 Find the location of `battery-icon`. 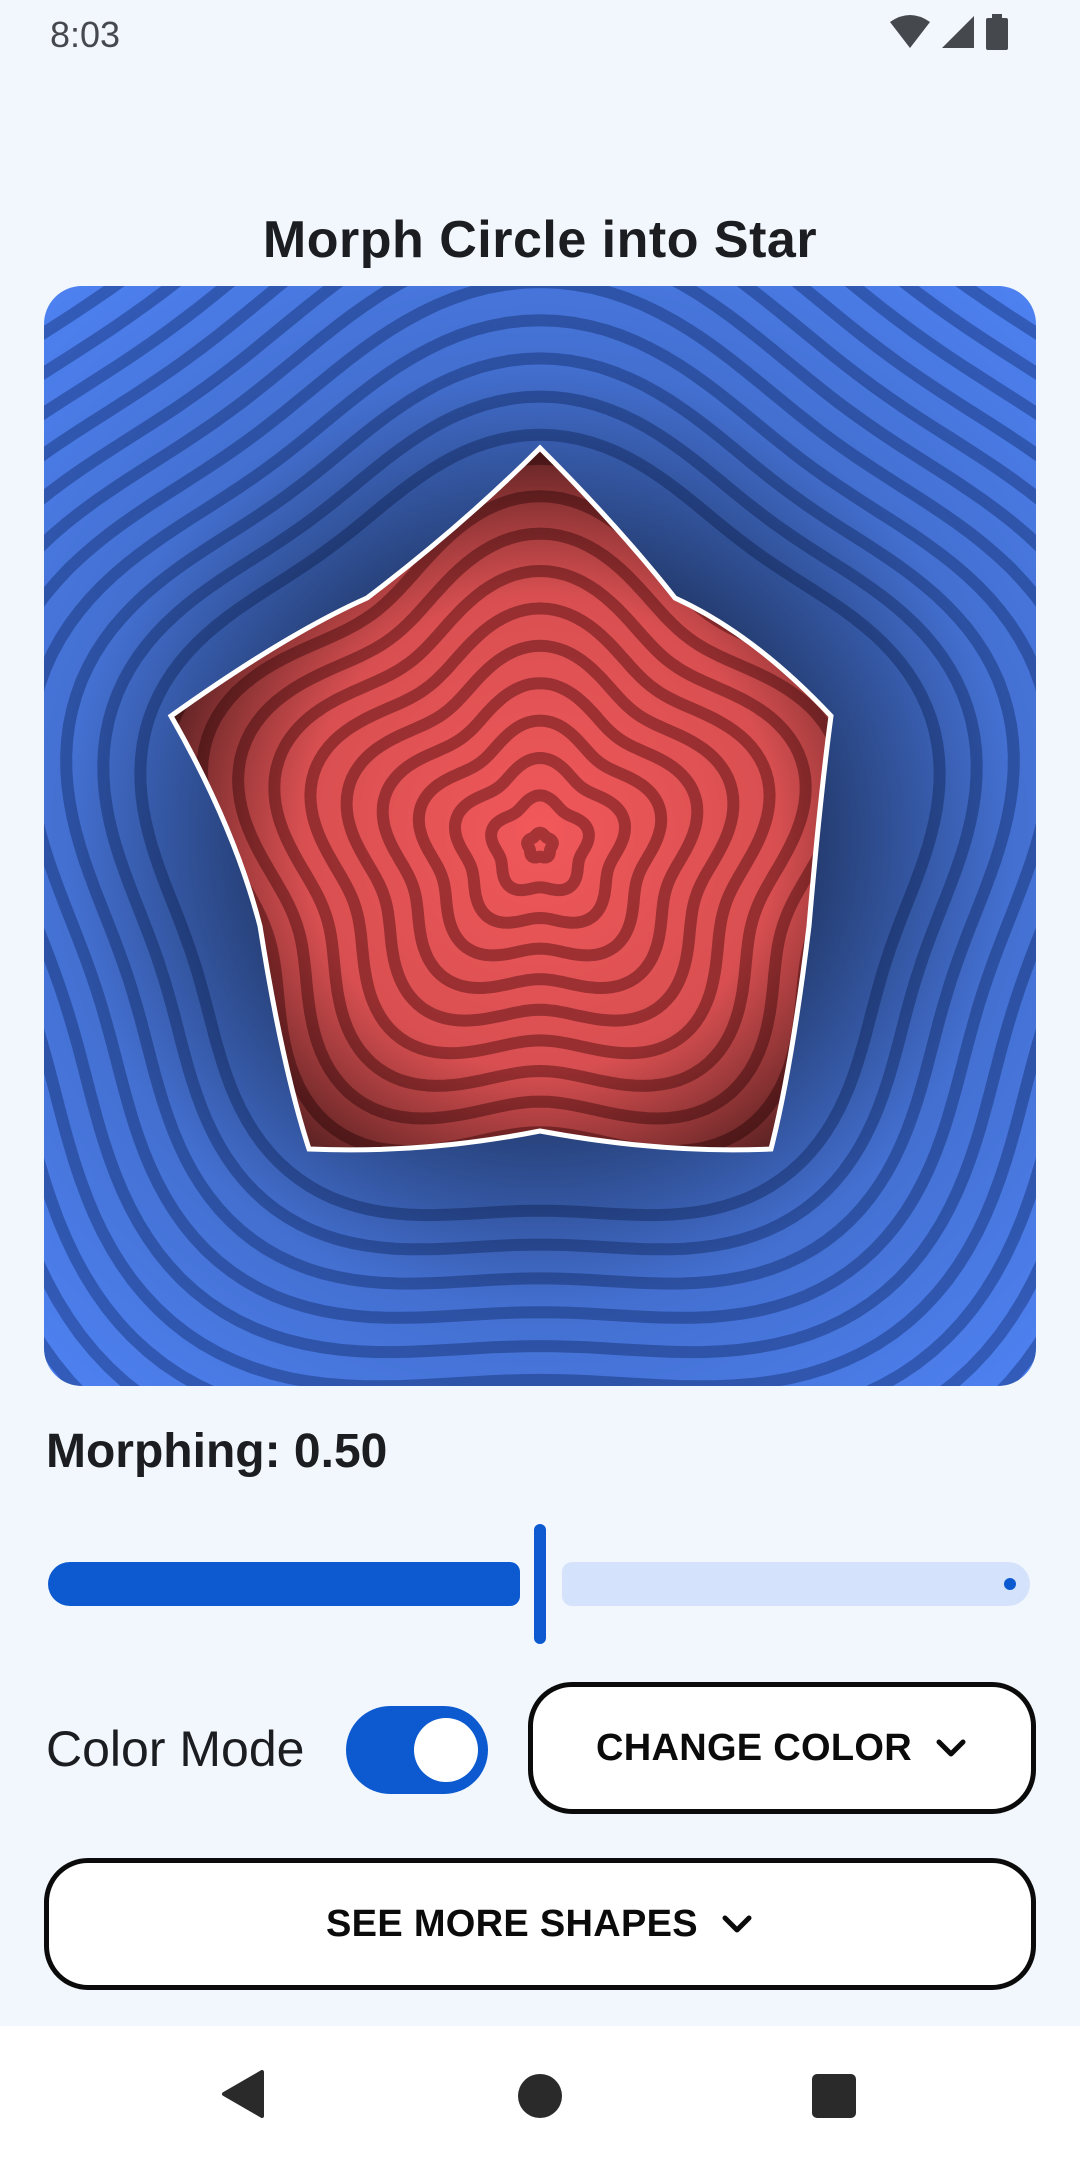

battery-icon is located at coordinates (997, 32).